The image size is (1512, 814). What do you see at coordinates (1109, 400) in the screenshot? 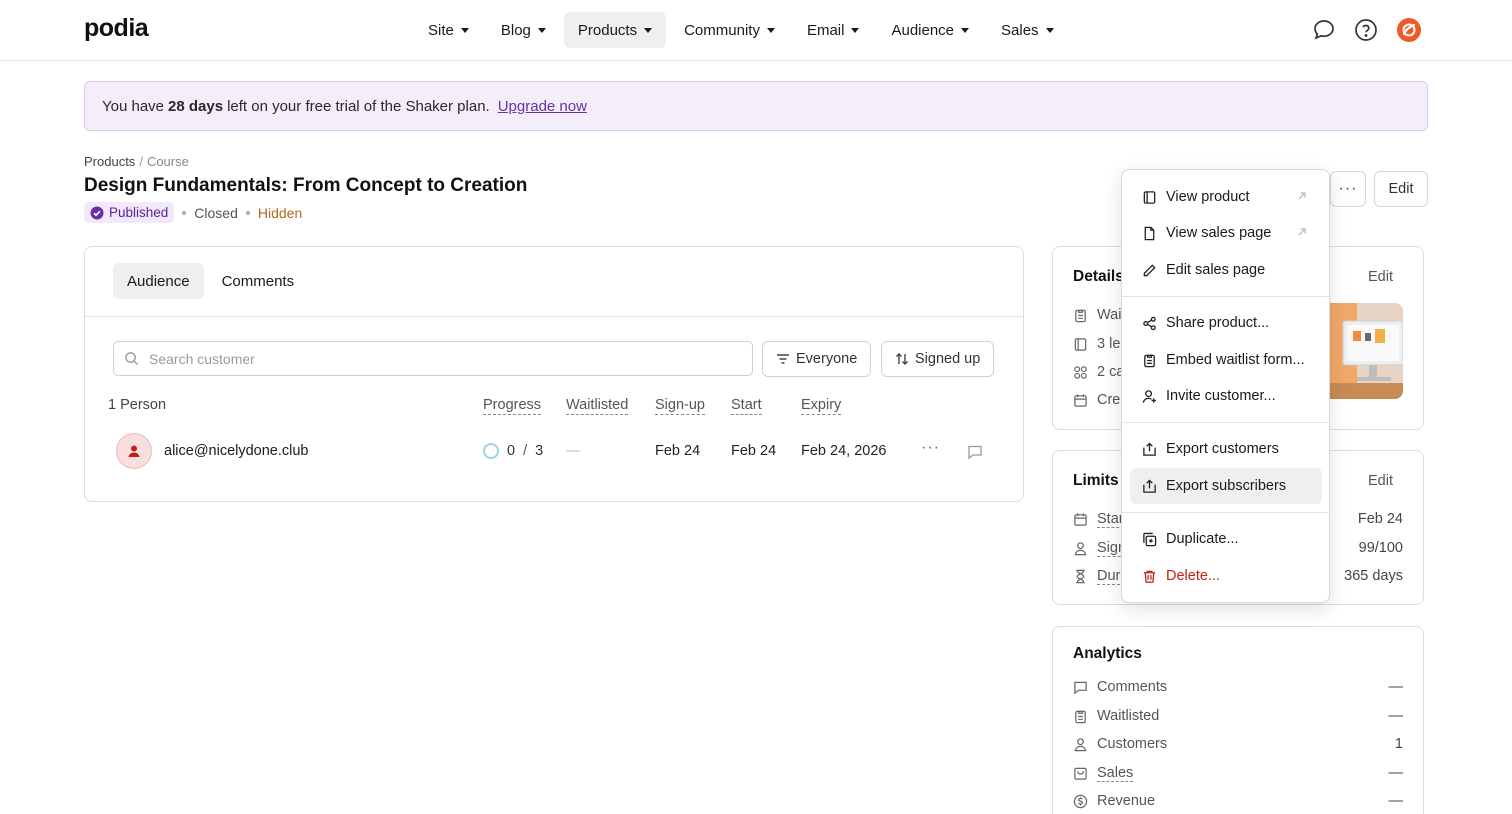
I see `details-line-text: Cre` at bounding box center [1109, 400].